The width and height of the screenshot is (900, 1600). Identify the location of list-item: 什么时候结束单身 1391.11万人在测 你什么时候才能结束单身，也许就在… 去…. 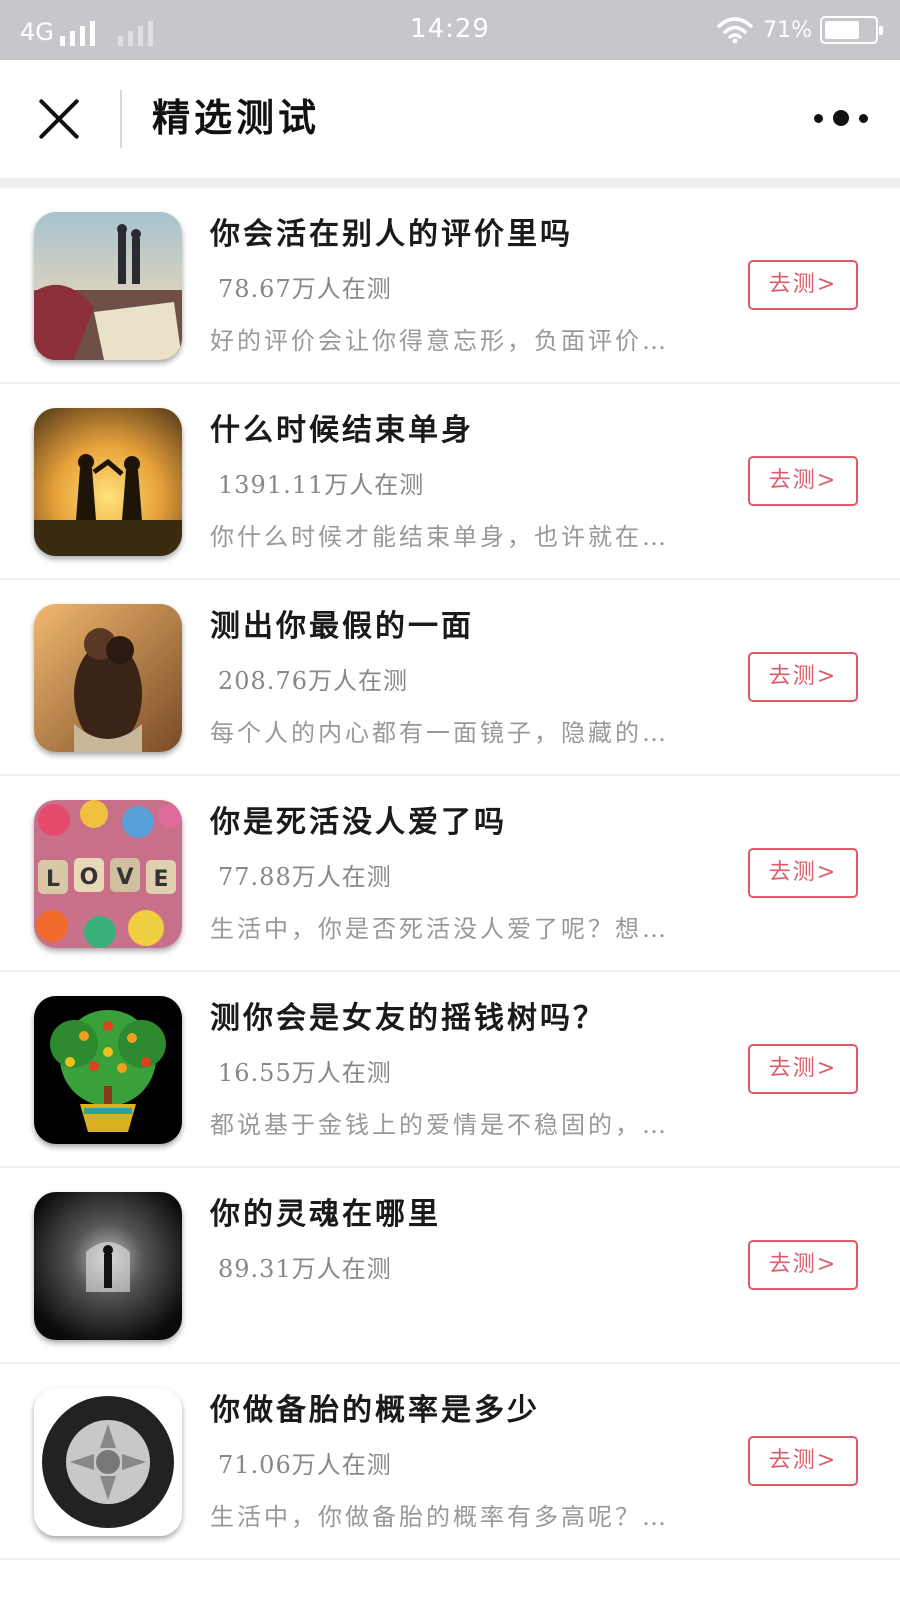
(450, 482).